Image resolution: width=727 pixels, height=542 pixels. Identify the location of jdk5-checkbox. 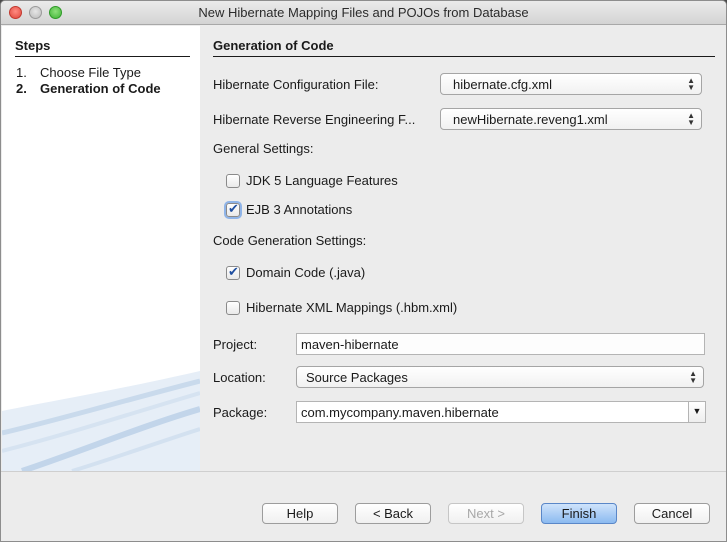
(233, 180).